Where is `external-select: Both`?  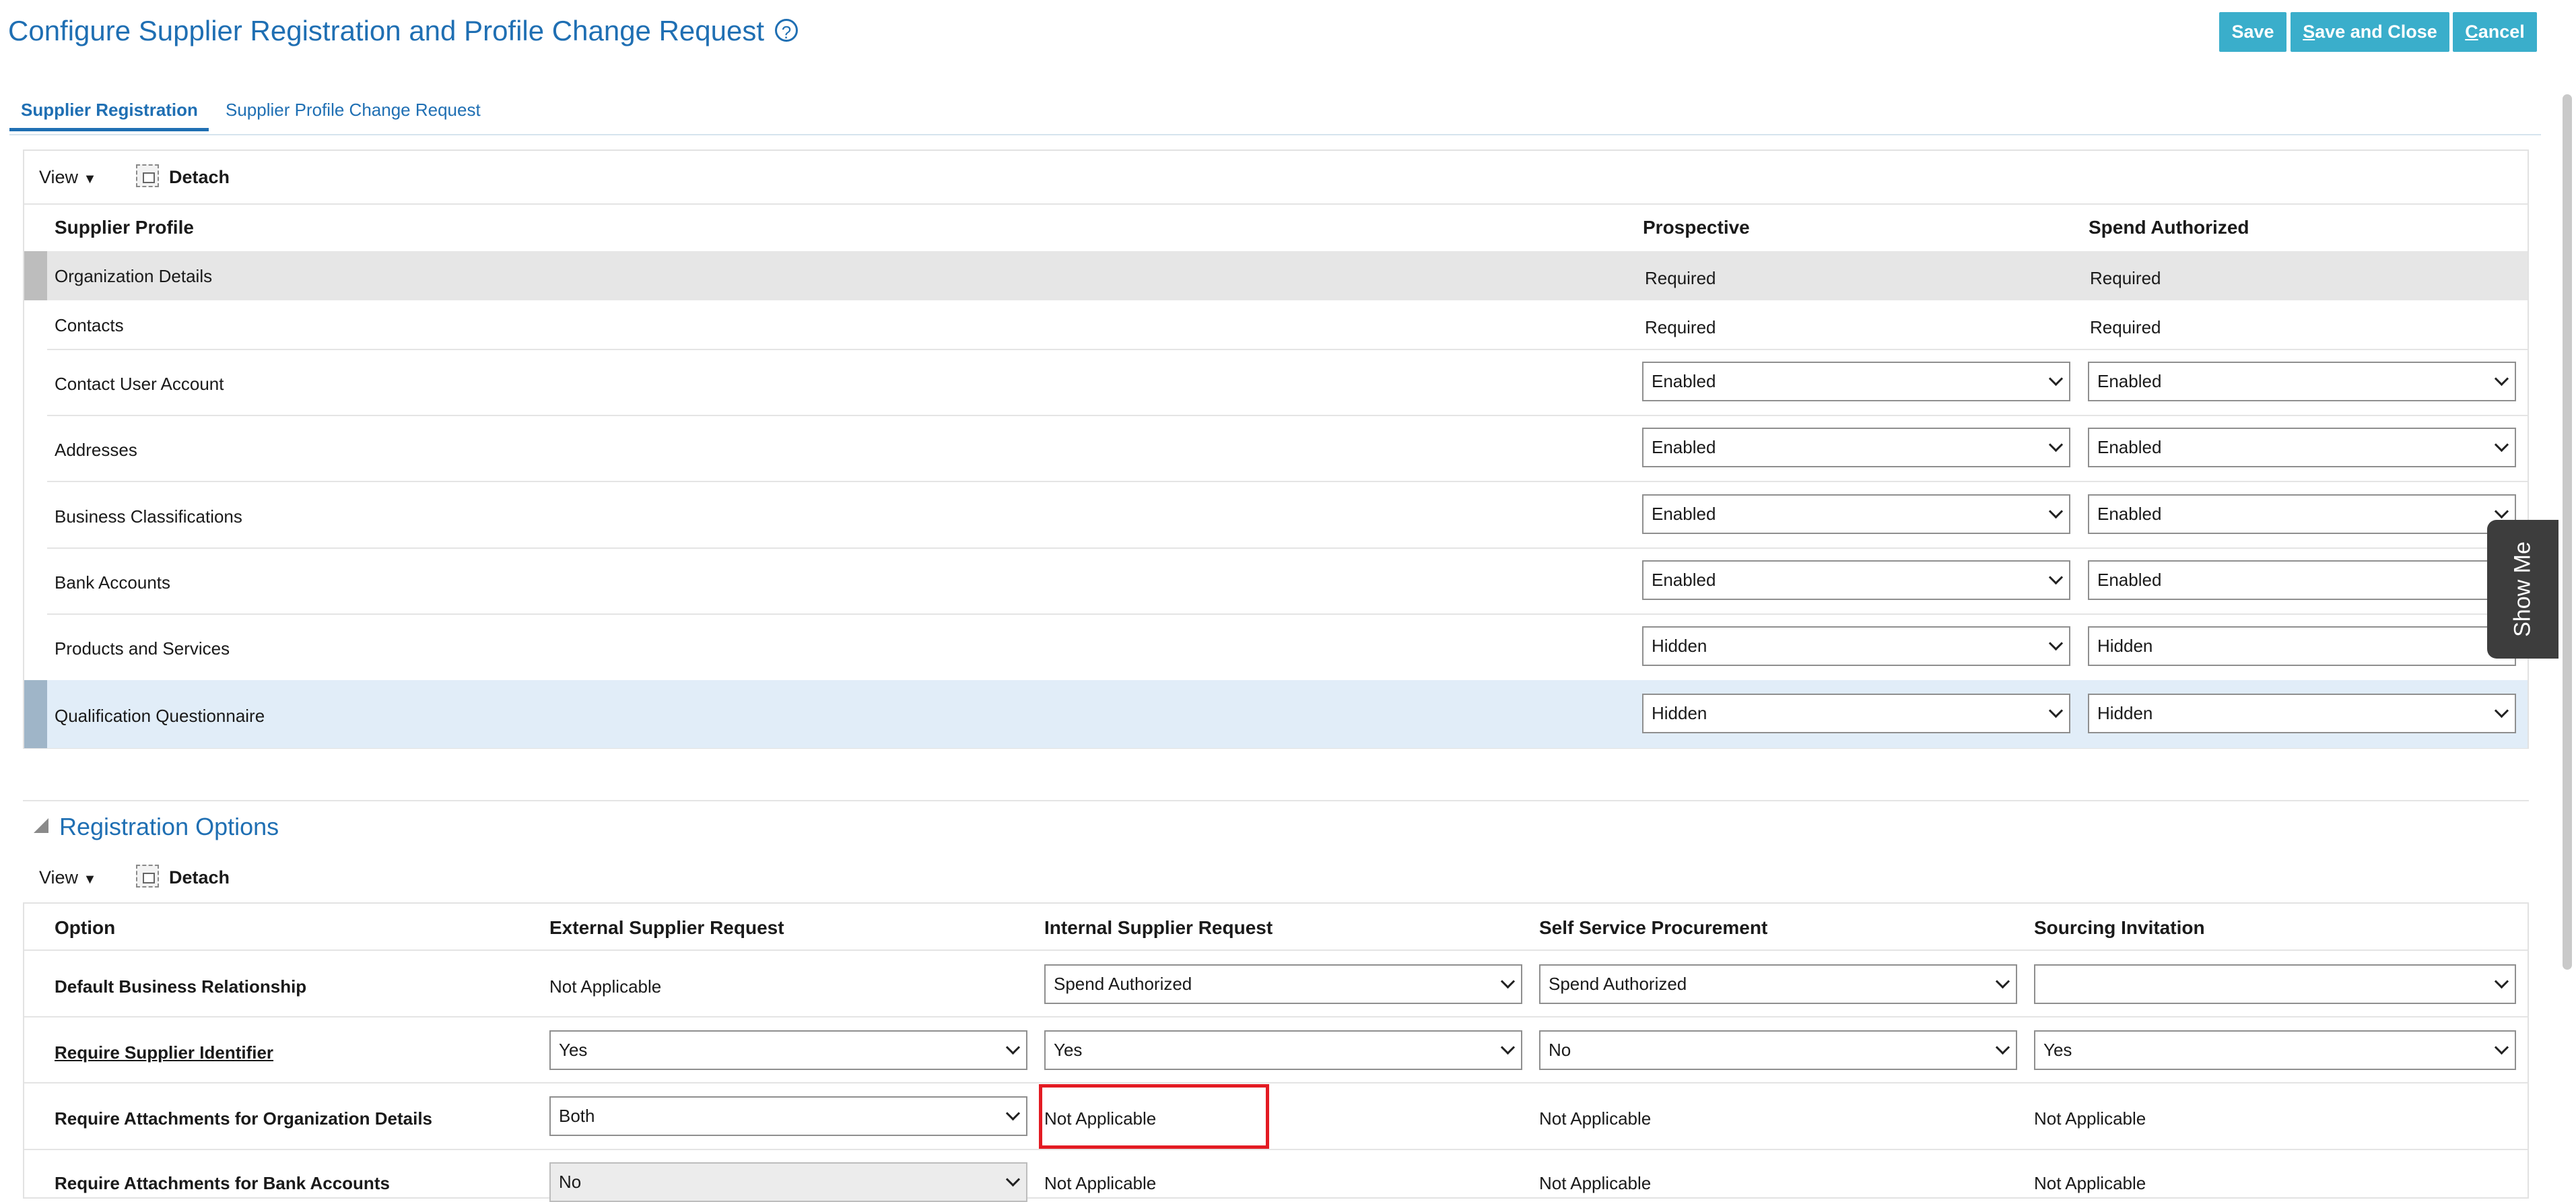
external-select: Both is located at coordinates (788, 1116).